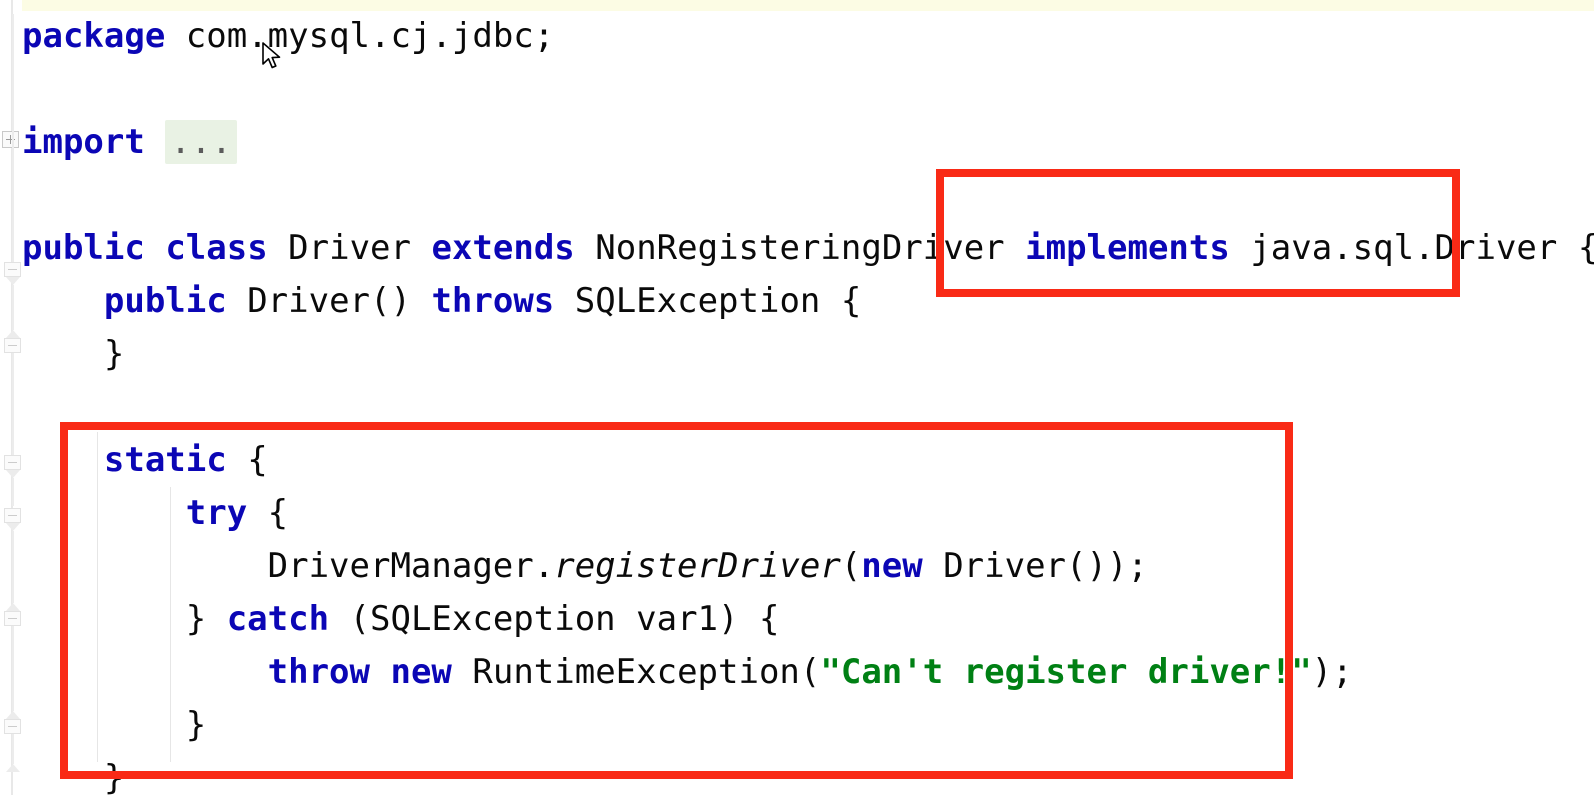 Image resolution: width=1594 pixels, height=795 pixels. I want to click on fold-region-end-arrow-try, so click(13, 607).